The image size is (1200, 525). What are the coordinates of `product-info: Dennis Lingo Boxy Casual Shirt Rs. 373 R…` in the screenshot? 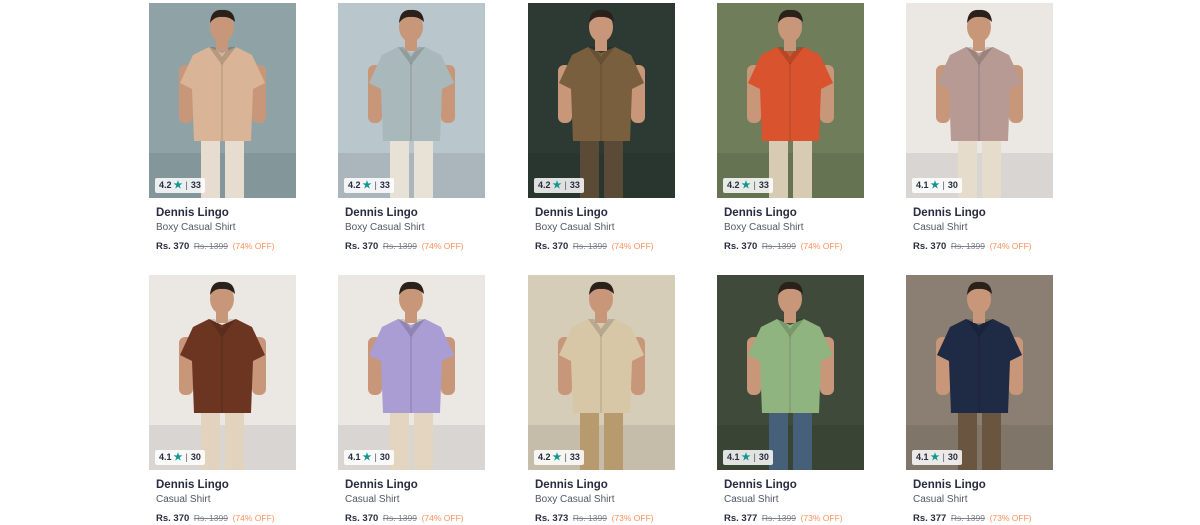 It's located at (602, 501).